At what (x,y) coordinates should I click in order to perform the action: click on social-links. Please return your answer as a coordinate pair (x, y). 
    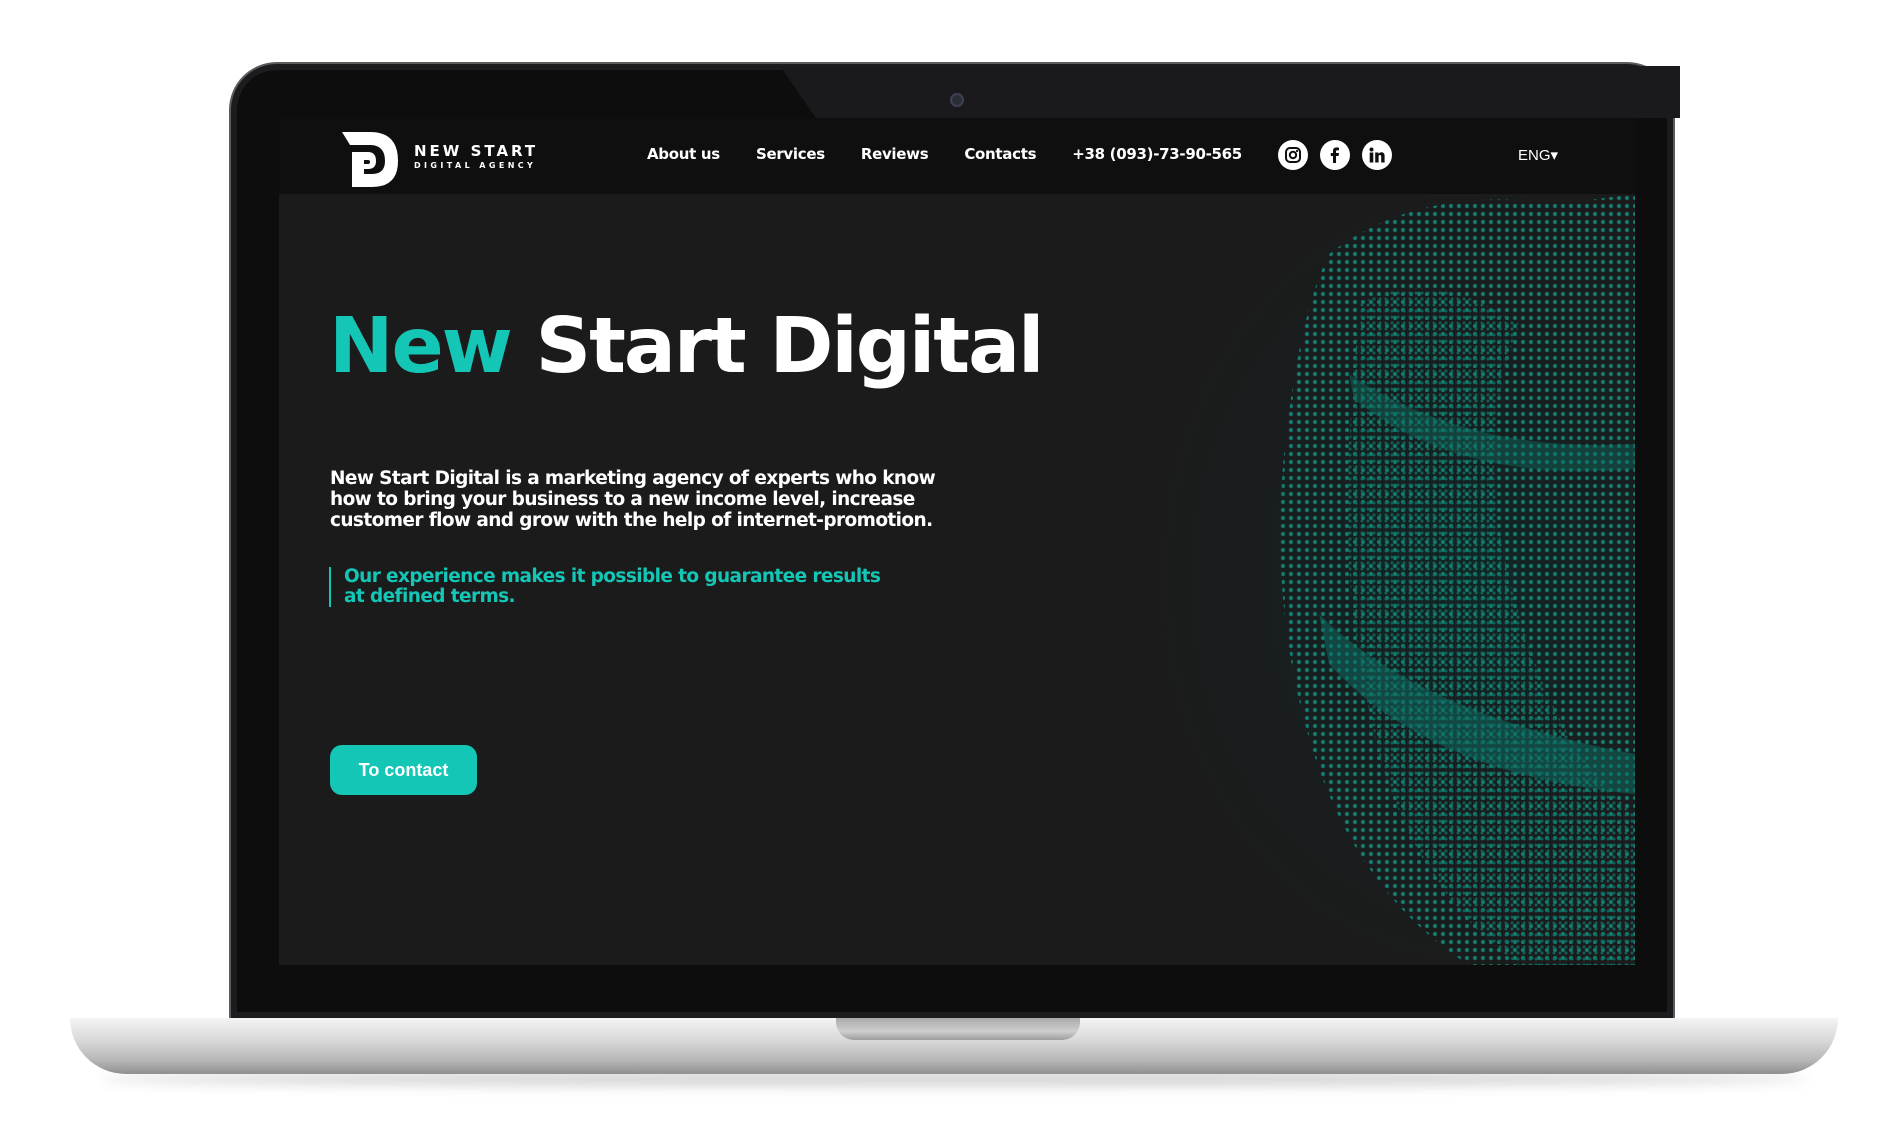
    Looking at the image, I should click on (1335, 155).